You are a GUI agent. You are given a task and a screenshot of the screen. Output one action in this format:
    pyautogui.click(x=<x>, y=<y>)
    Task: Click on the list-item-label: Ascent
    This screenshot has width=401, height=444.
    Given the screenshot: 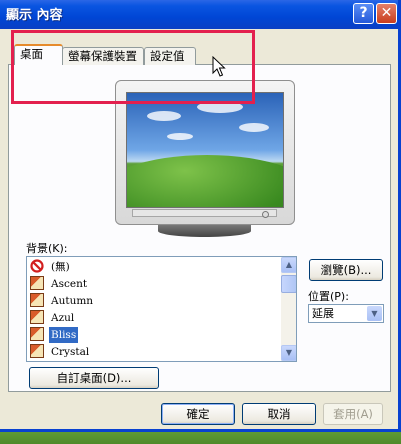 What is the action you would take?
    pyautogui.click(x=69, y=284)
    